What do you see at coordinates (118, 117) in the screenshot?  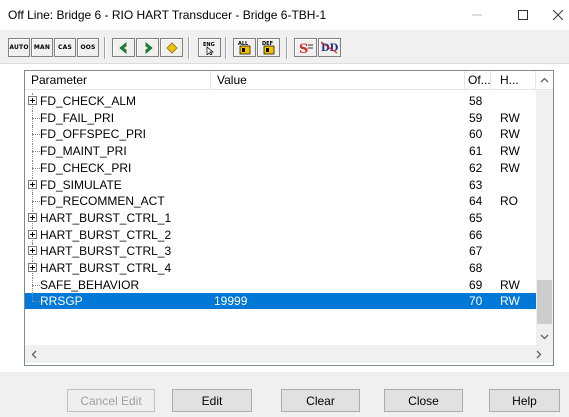 I see `parameter-cell: FD_FAIL_PRI` at bounding box center [118, 117].